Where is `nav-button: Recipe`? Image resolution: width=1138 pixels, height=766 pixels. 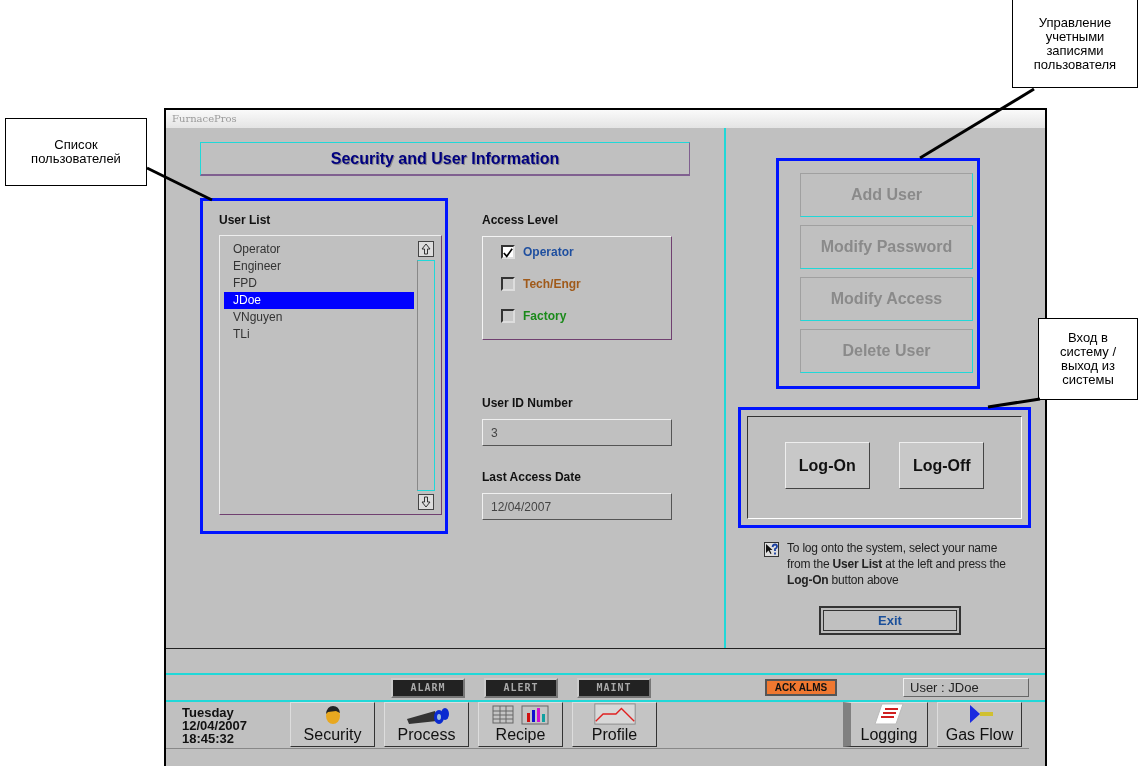 nav-button: Recipe is located at coordinates (520, 724).